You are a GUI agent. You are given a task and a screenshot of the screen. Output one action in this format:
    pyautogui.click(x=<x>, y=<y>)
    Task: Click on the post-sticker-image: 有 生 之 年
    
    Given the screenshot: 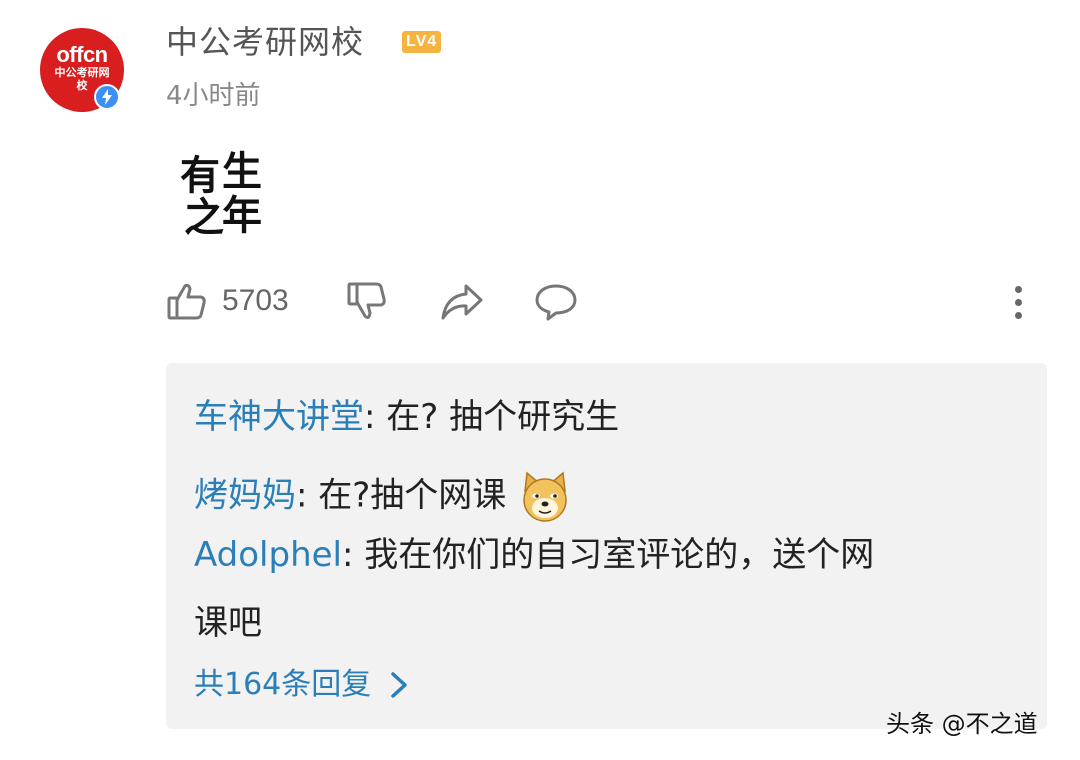 What is the action you would take?
    pyautogui.click(x=225, y=198)
    